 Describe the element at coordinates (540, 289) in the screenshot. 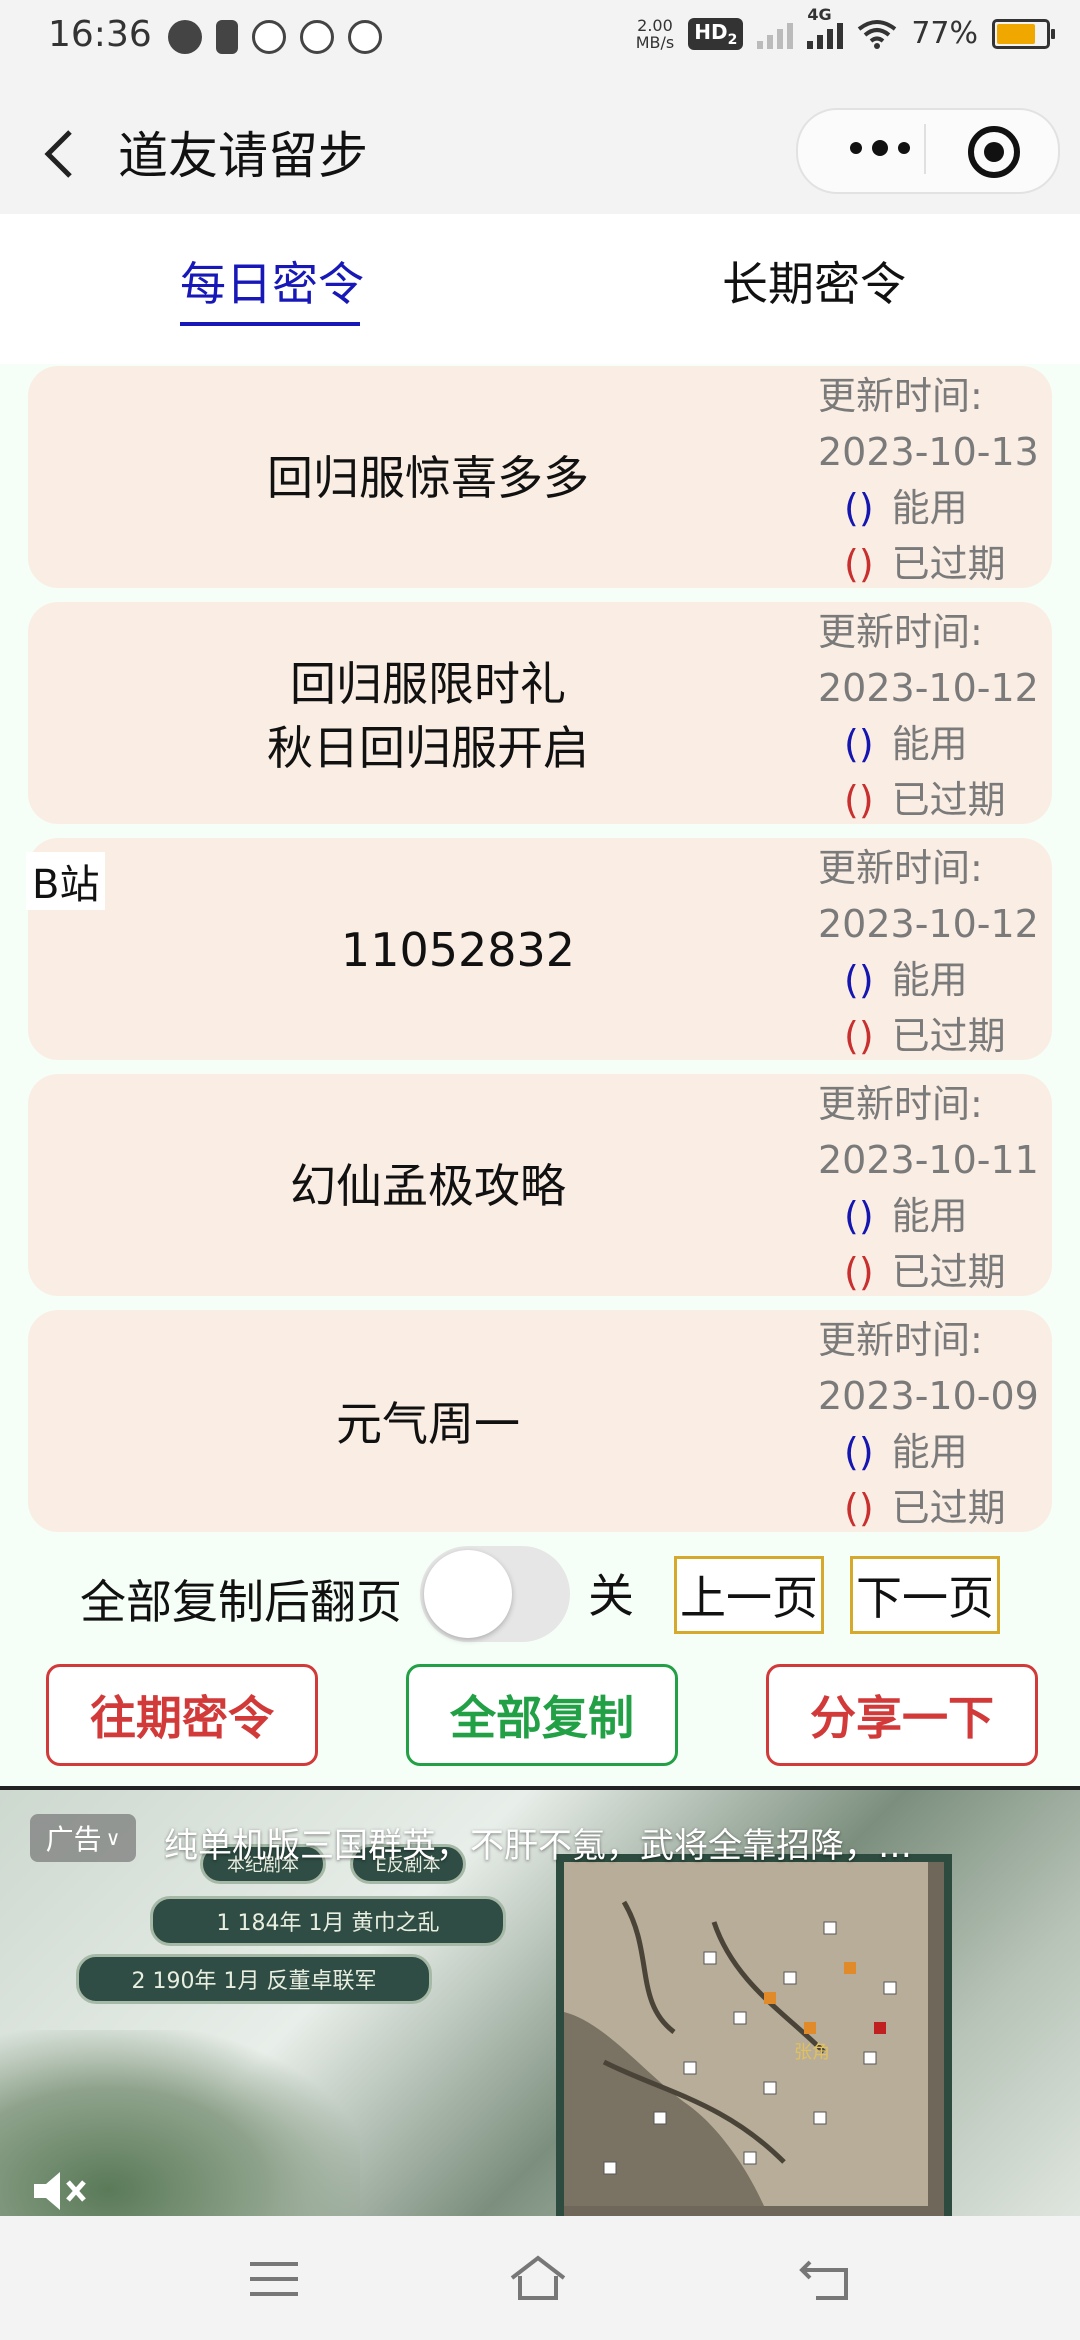

I see `tab-bar` at that location.